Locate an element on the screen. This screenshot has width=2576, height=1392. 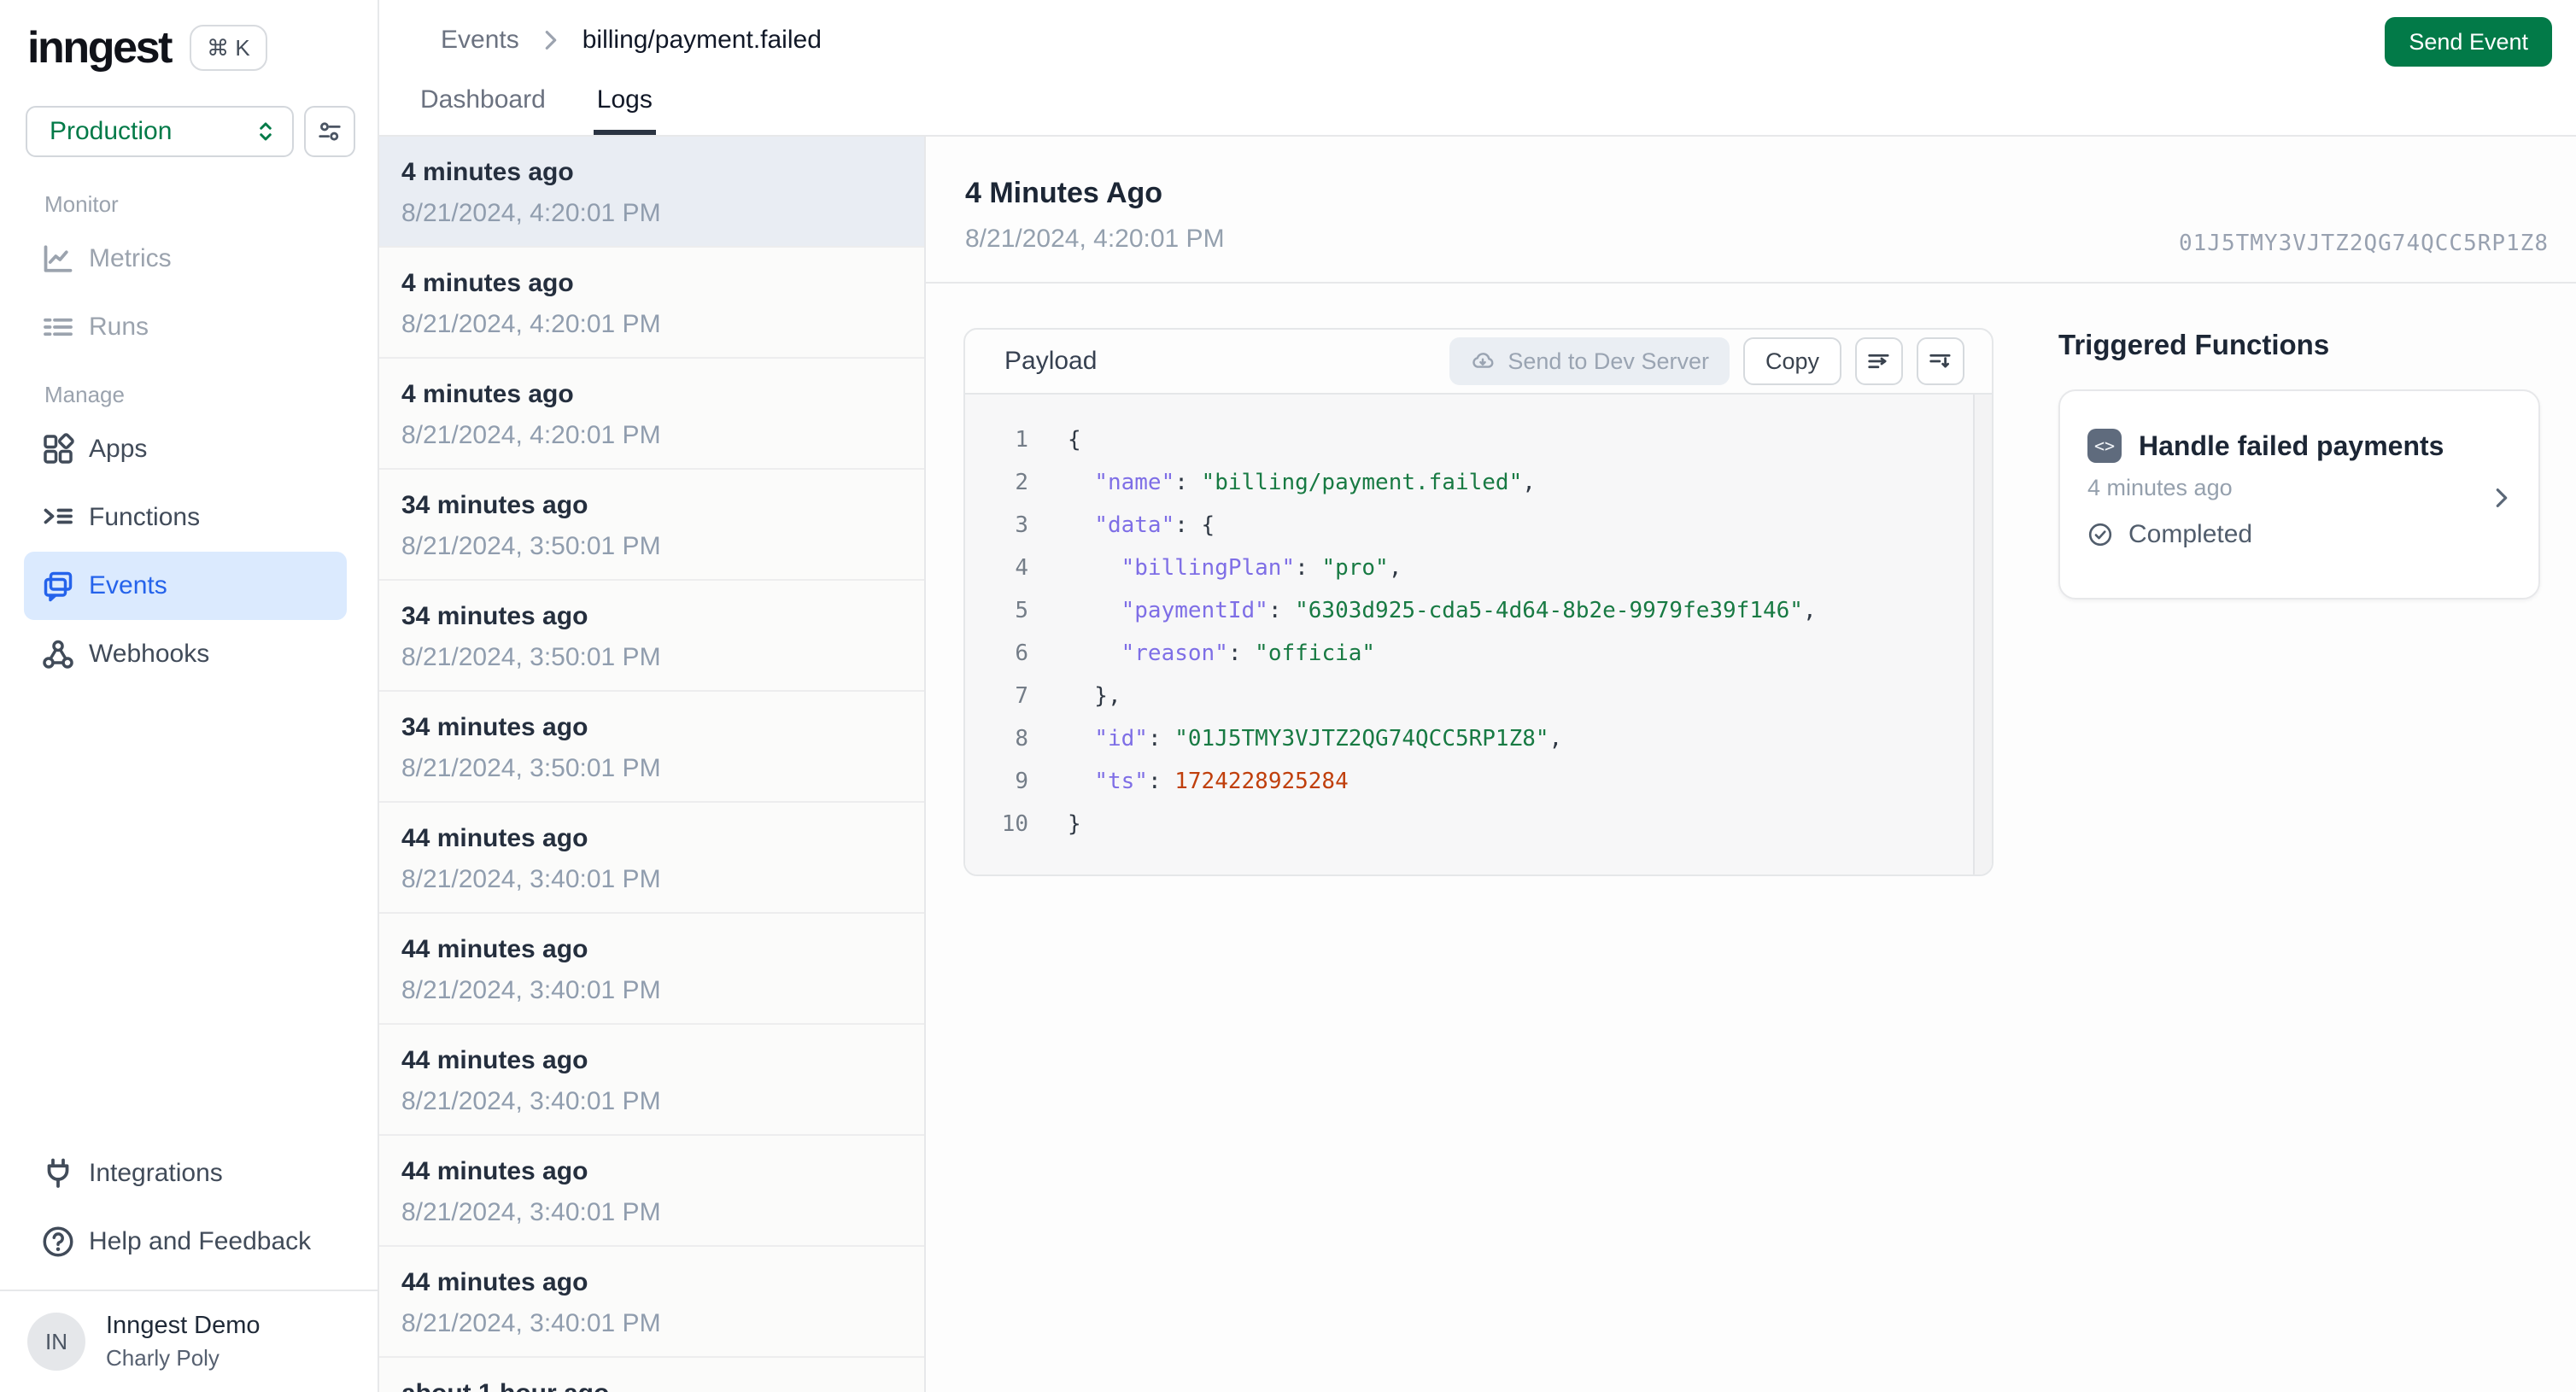
tab-dashboard: Dashboard is located at coordinates (483, 110).